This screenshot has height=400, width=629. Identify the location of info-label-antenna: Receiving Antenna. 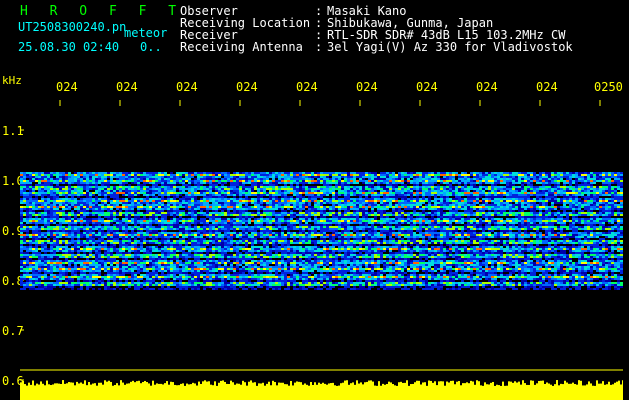
(241, 47).